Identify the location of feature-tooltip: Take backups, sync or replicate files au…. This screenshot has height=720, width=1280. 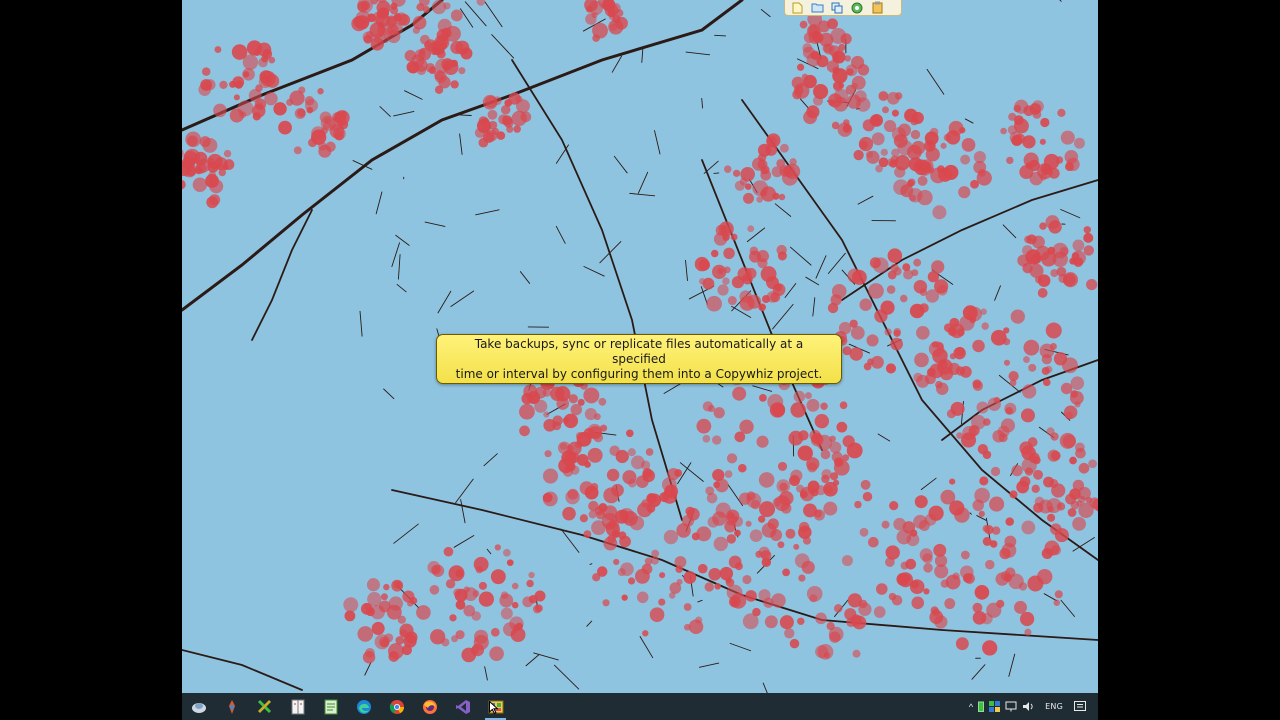
(639, 359).